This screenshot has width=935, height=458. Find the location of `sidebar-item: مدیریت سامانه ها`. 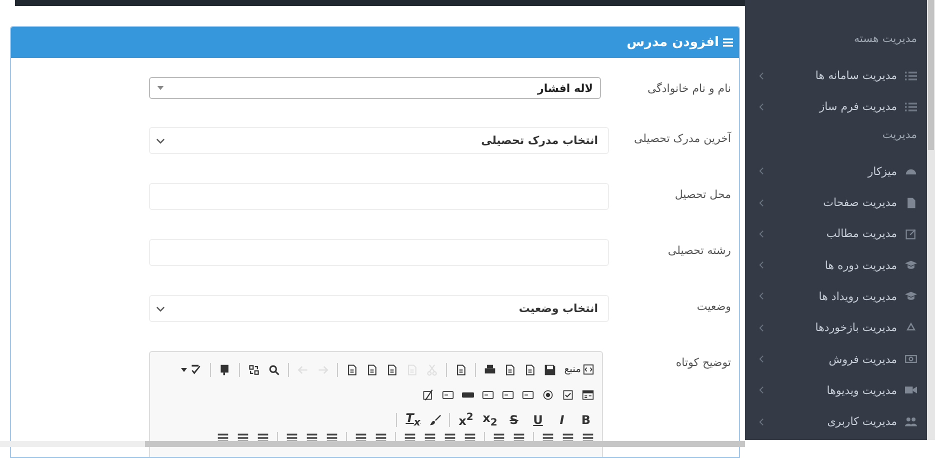

sidebar-item: مدیریت سامانه ها is located at coordinates (836, 76).